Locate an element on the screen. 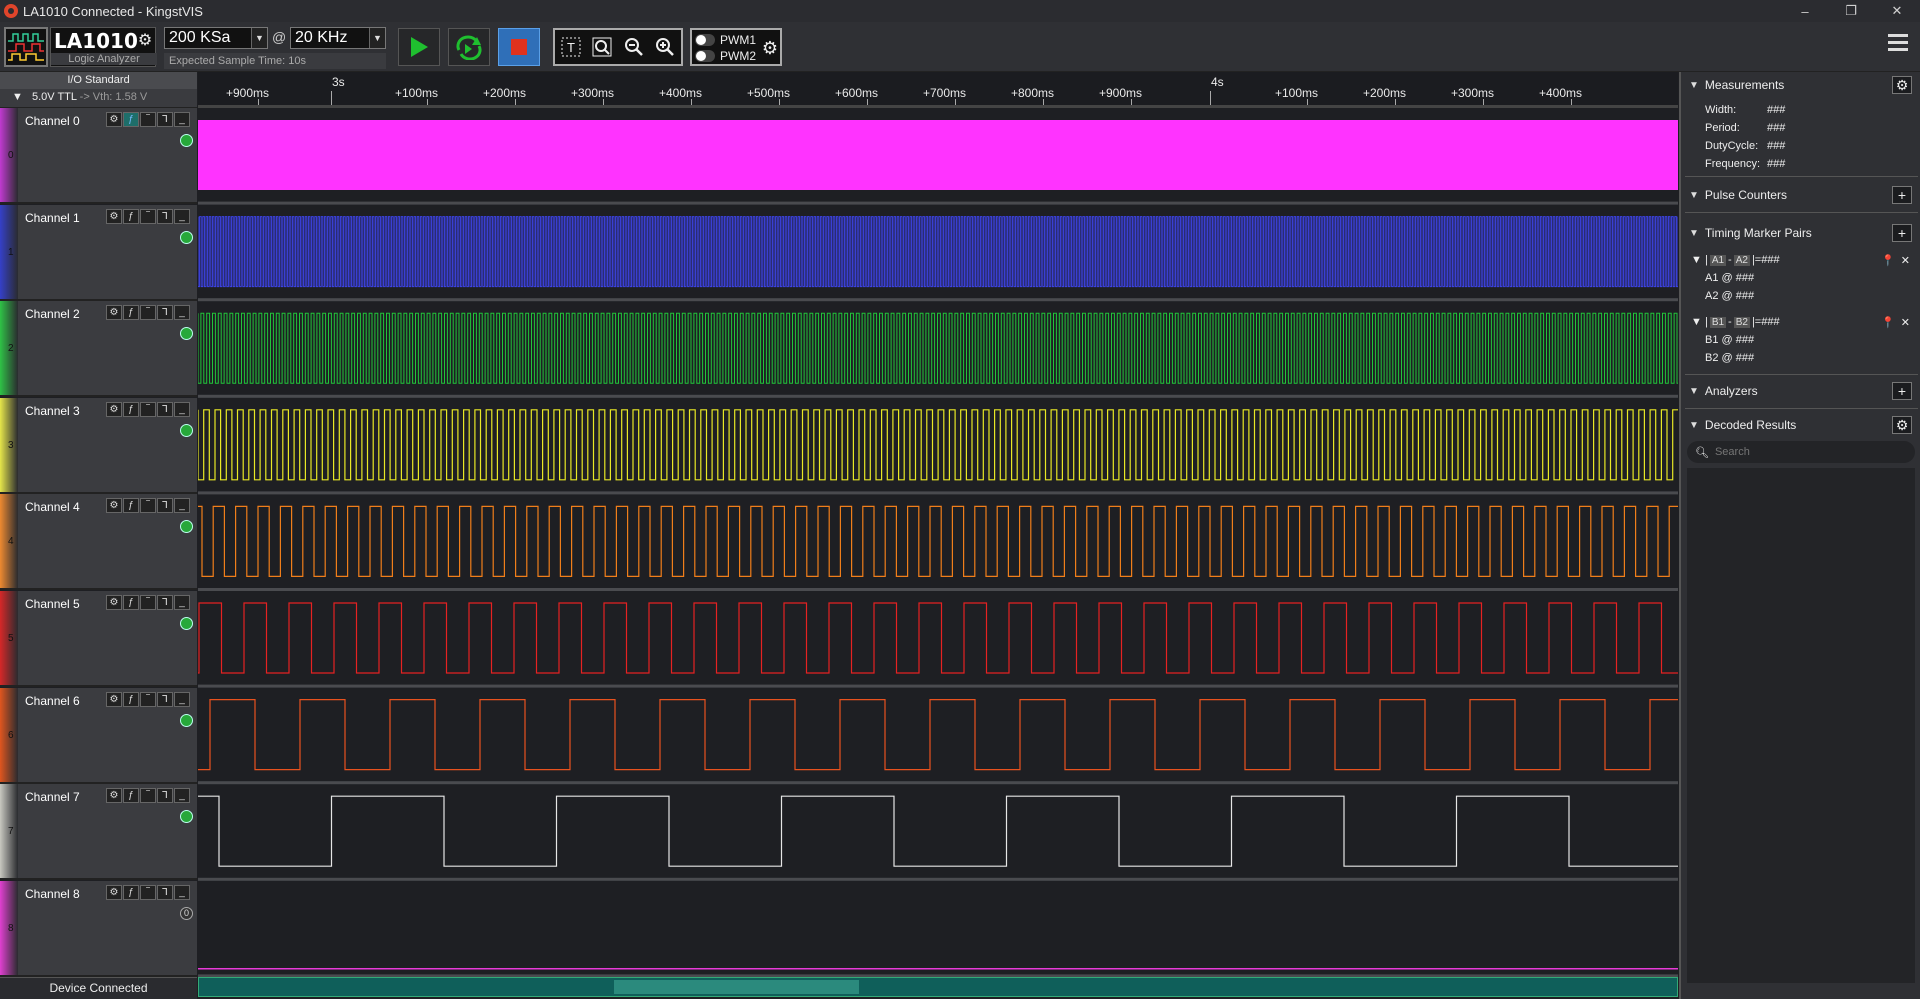 The image size is (1920, 999). pulse-counters-header: ▼ Pulse Counters + is located at coordinates (1800, 195).